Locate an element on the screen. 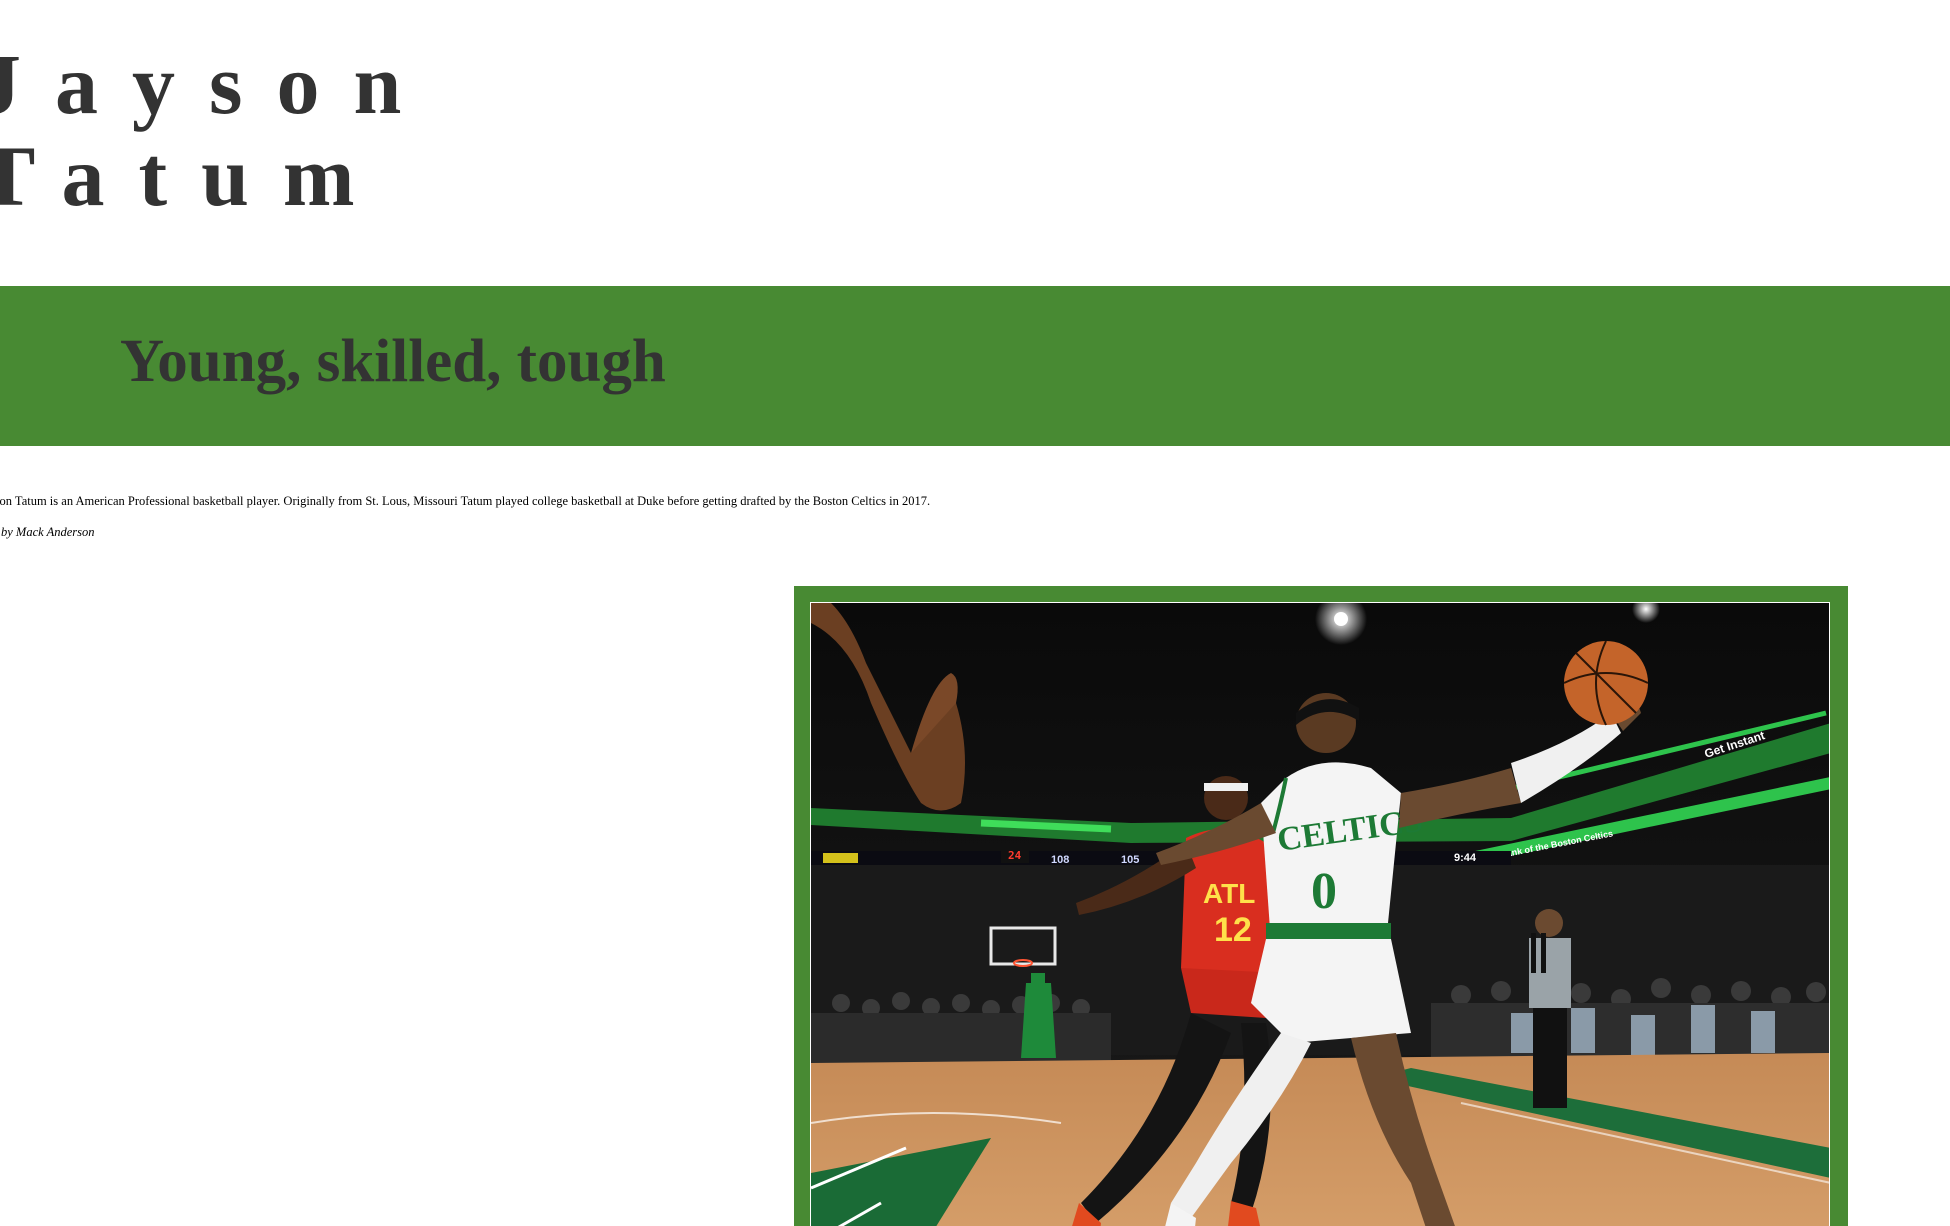 This screenshot has height=1226, width=1950. byline: by Mack Anderson is located at coordinates (48, 532).